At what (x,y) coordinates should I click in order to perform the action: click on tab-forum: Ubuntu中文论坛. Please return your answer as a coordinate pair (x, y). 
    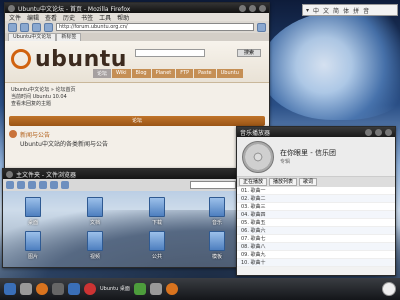
    Looking at the image, I should click on (32, 37).